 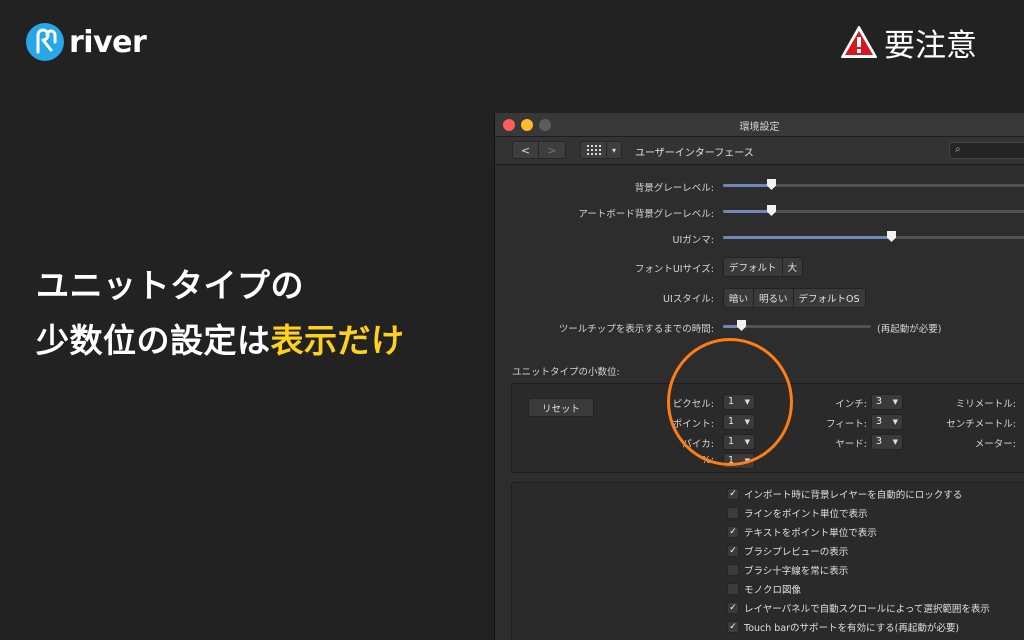 I want to click on grid-icon, so click(x=593, y=150).